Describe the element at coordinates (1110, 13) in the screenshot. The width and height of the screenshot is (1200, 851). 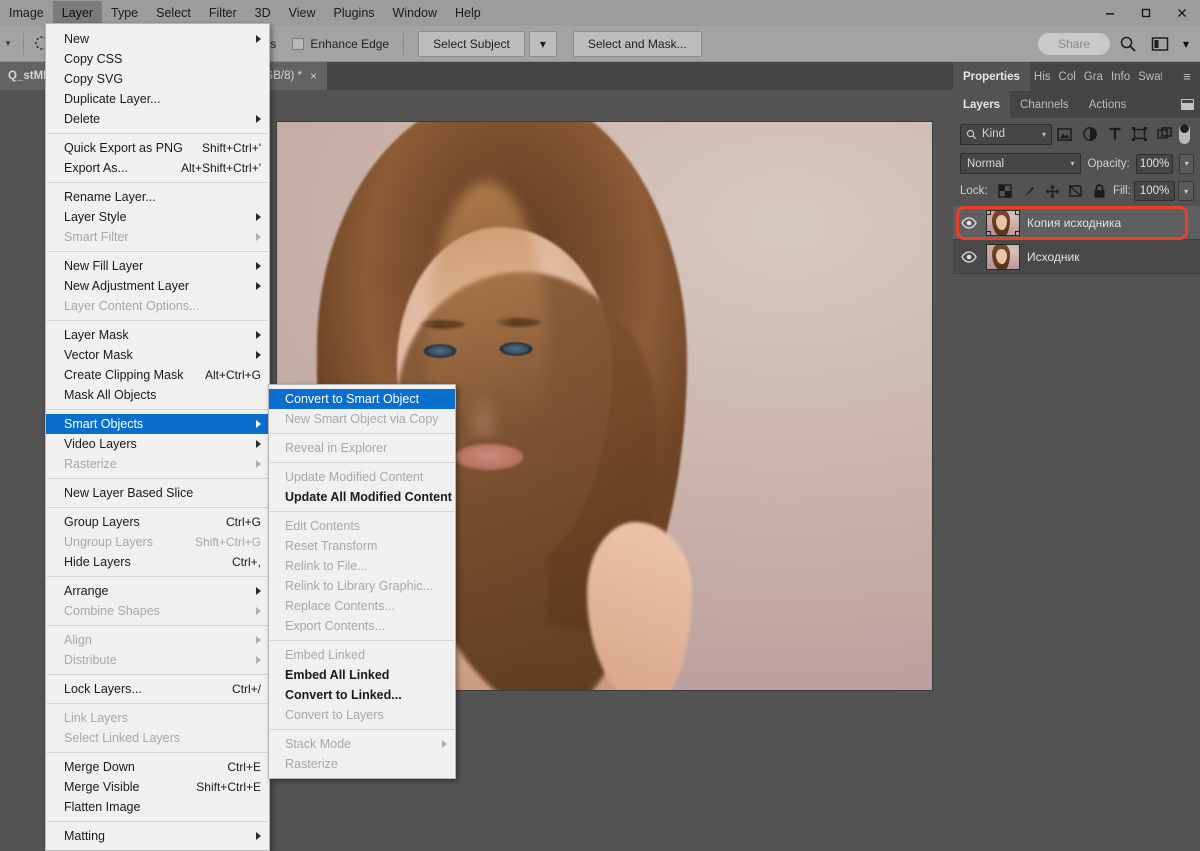
I see `minimize-icon` at that location.